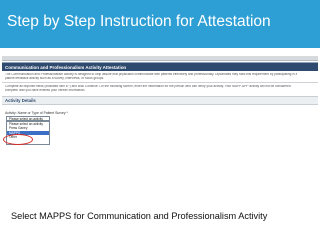 The width and height of the screenshot is (320, 240). I want to click on highlight-circle, so click(18, 139).